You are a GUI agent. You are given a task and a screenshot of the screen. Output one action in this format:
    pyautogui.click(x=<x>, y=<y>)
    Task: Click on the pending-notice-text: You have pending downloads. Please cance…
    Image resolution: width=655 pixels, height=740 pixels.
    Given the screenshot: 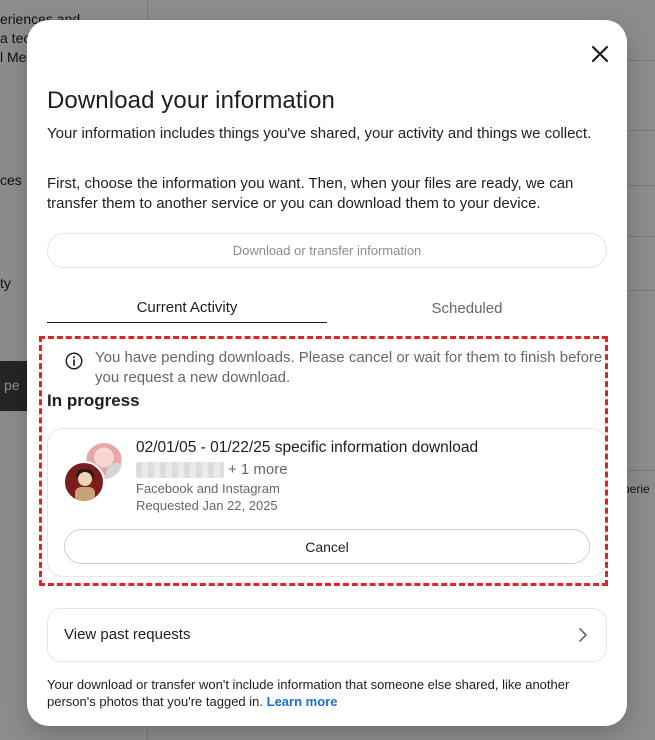 What is the action you would take?
    pyautogui.click(x=349, y=367)
    